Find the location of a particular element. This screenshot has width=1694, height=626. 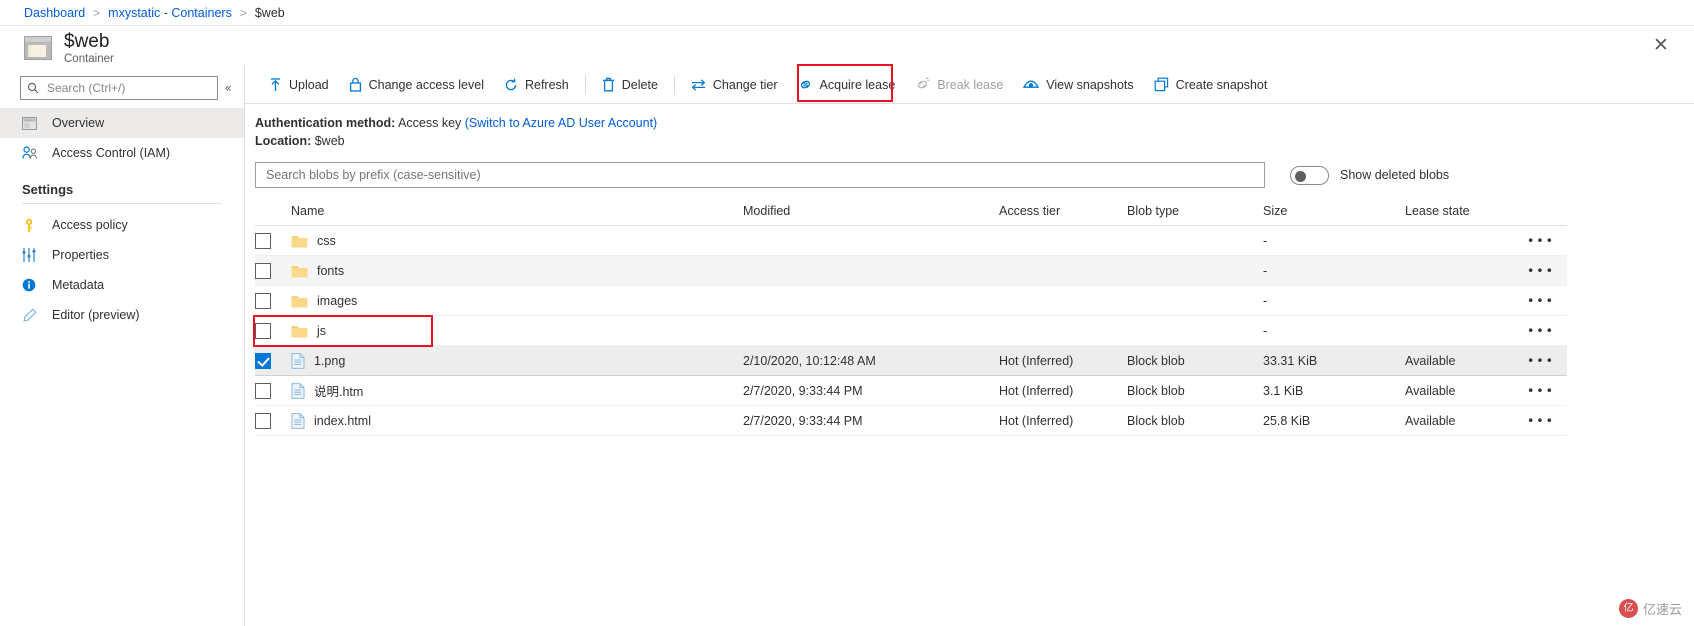

sidebar-item-properties: Properties is located at coordinates (122, 255).